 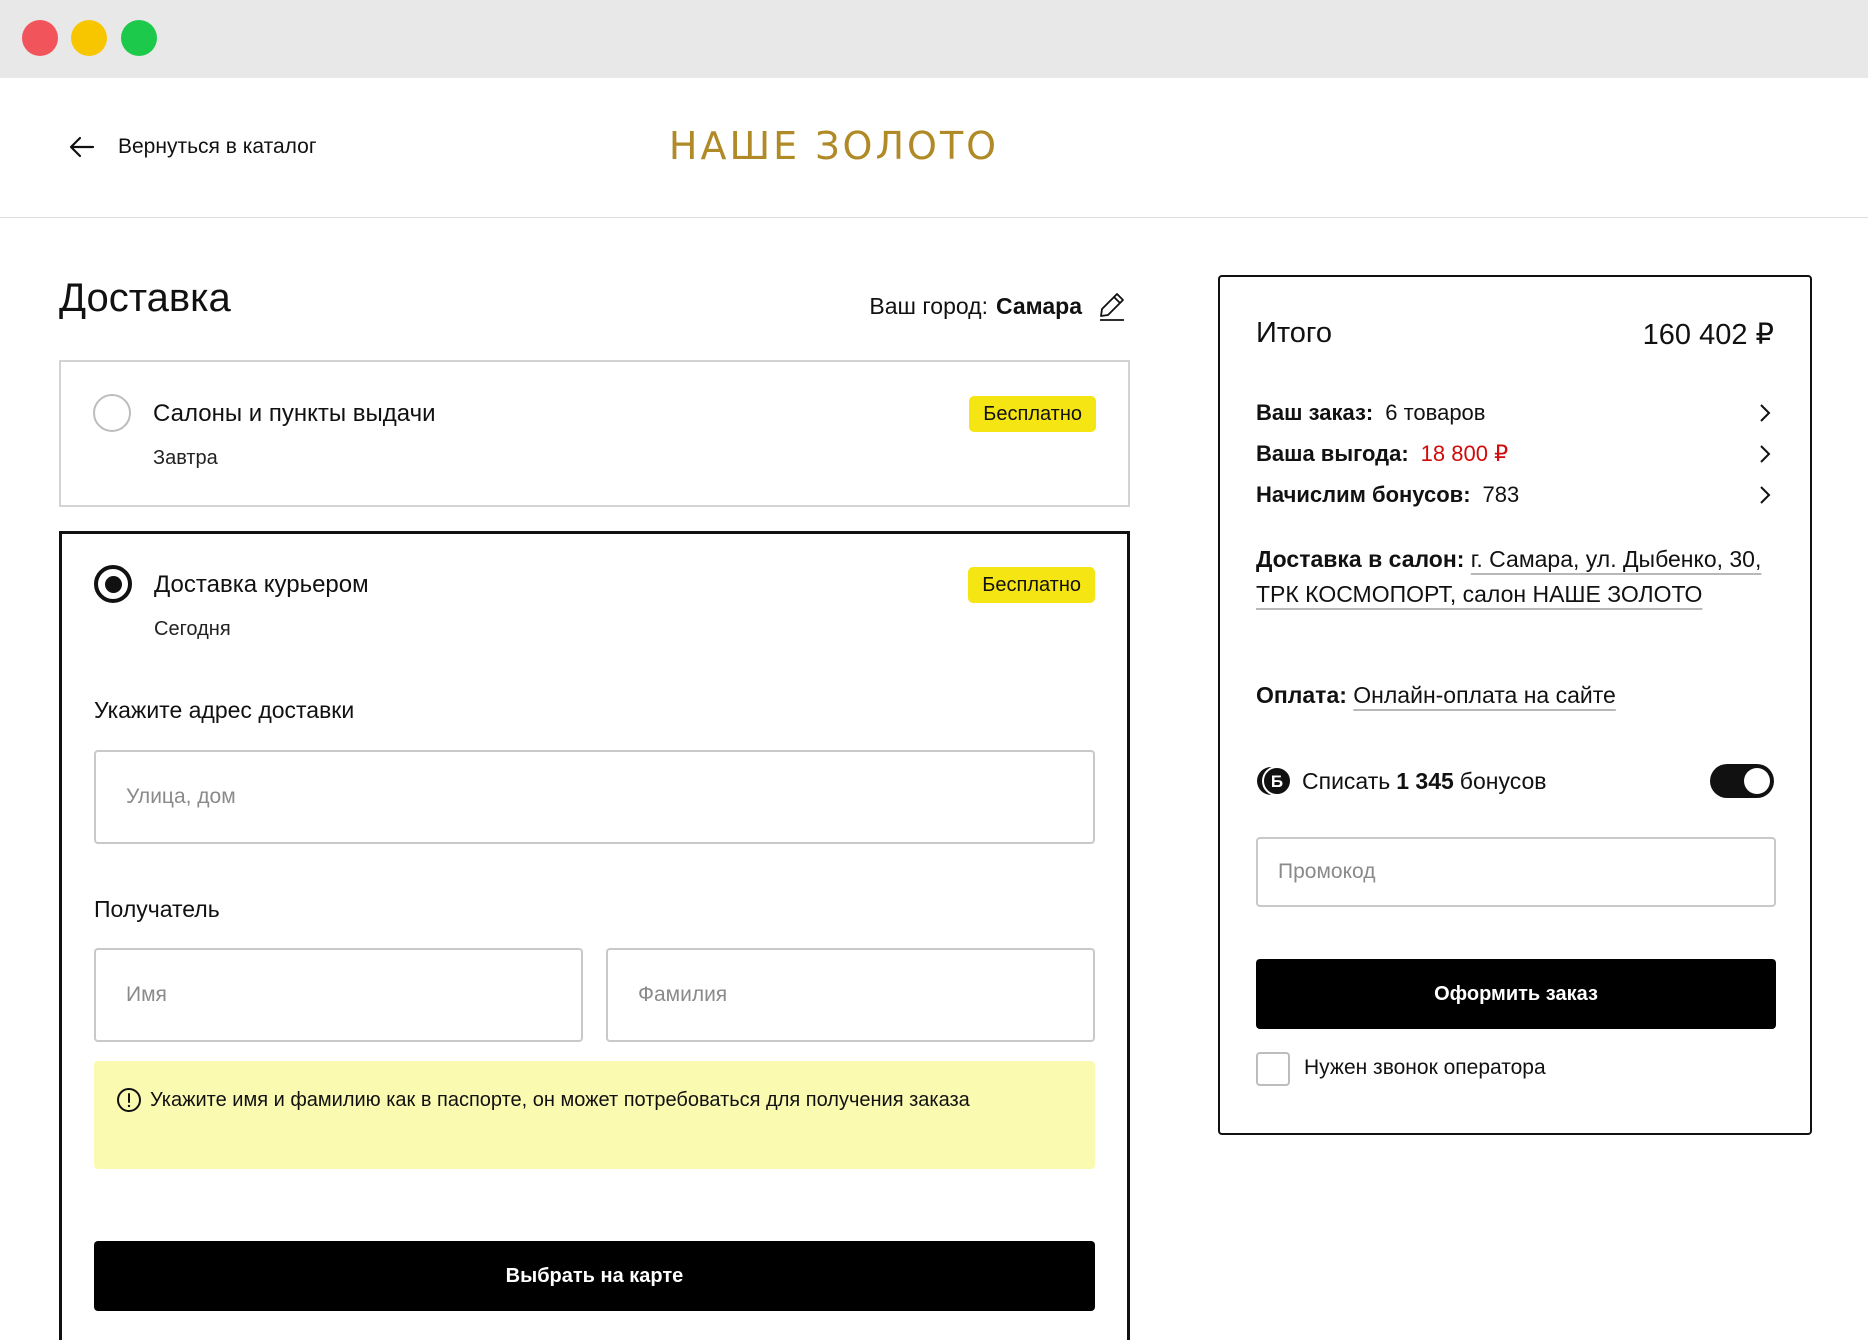 I want to click on operator-call-checkbox, so click(x=1273, y=1069).